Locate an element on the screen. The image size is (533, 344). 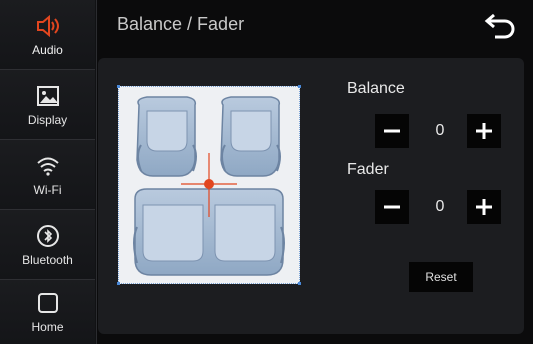
fader-value: 0 is located at coordinates (440, 206).